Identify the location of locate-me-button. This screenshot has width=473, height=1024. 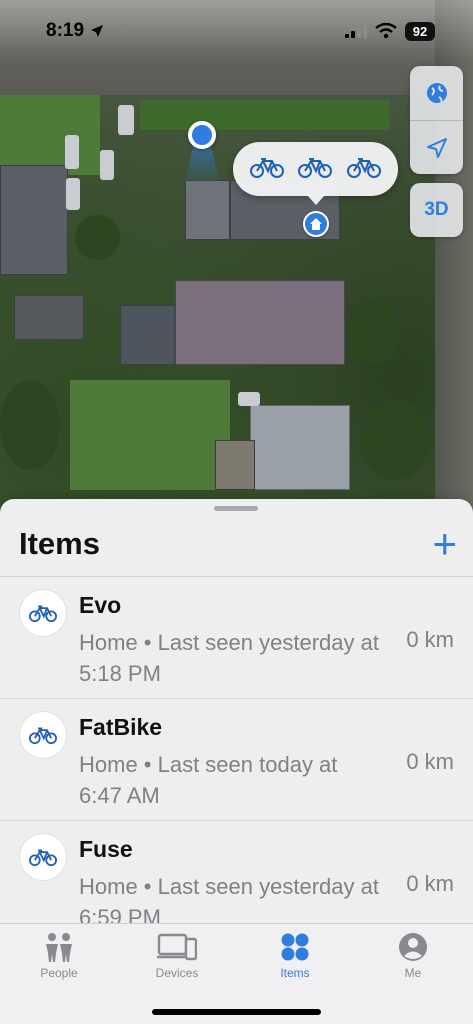
(436, 147).